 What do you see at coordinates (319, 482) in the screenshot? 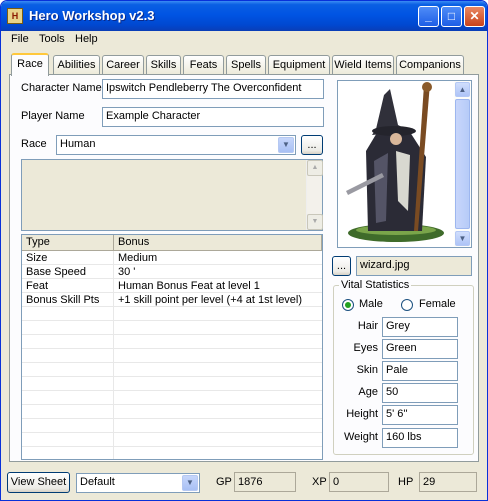
I see `xp-label: XP` at bounding box center [319, 482].